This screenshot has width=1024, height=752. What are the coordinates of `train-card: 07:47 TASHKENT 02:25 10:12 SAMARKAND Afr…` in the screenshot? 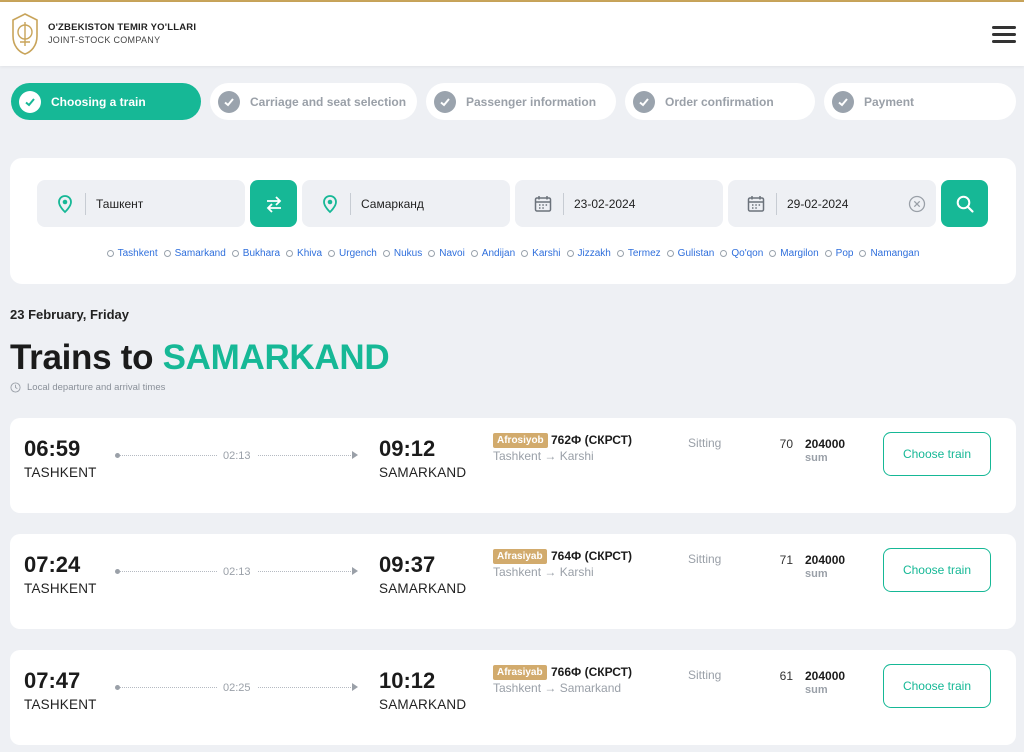 It's located at (513, 697).